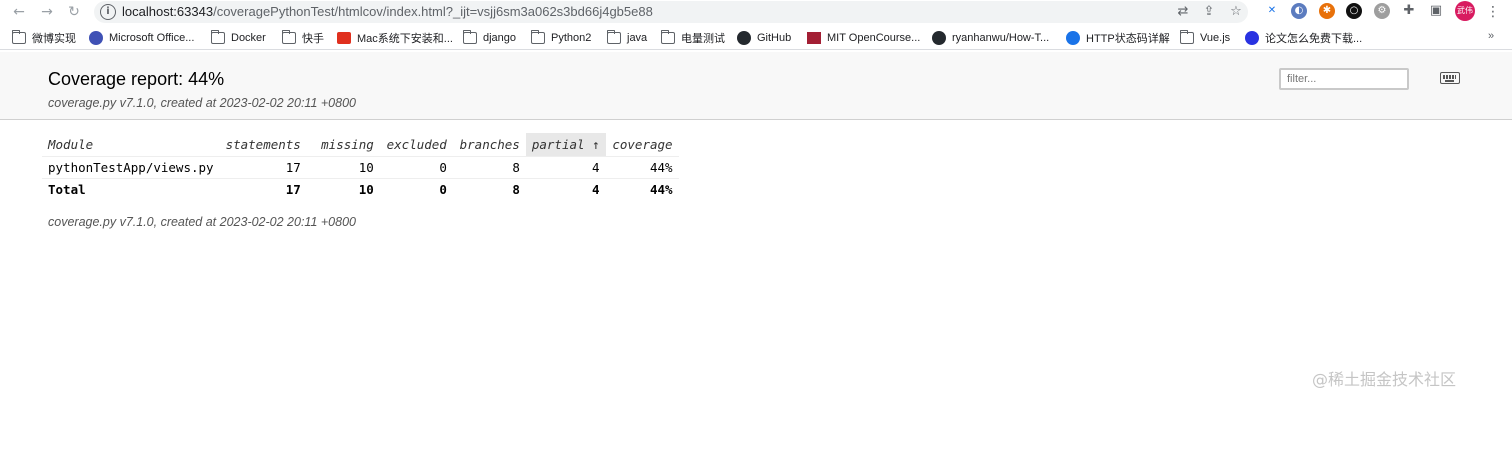 The height and width of the screenshot is (452, 1512). I want to click on extensions-puzzle-icon: ✚, so click(1409, 11).